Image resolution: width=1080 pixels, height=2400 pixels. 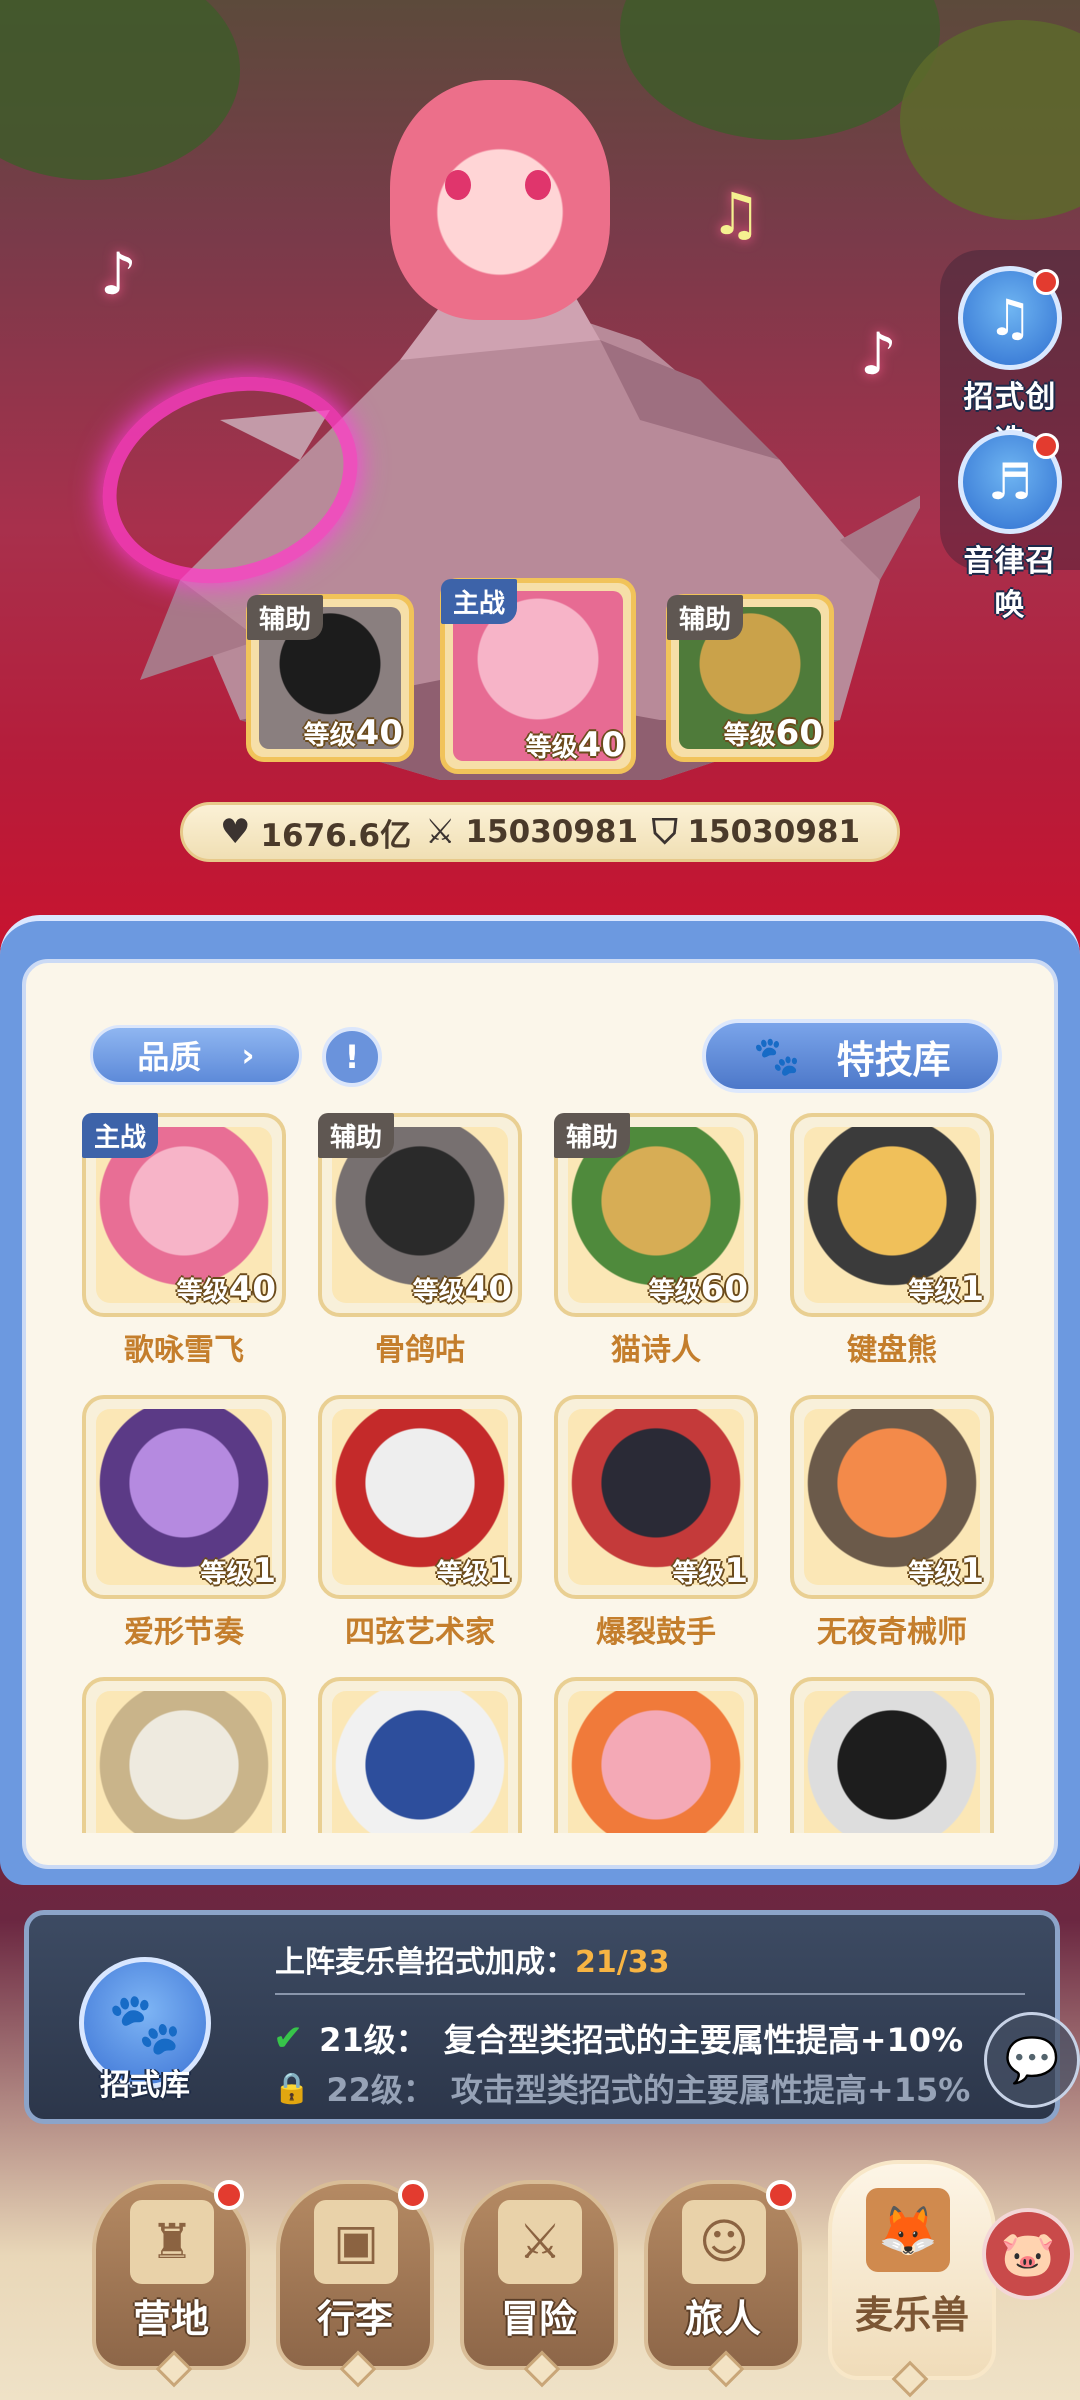 I want to click on hp-value: 1676.6亿, so click(x=336, y=835).